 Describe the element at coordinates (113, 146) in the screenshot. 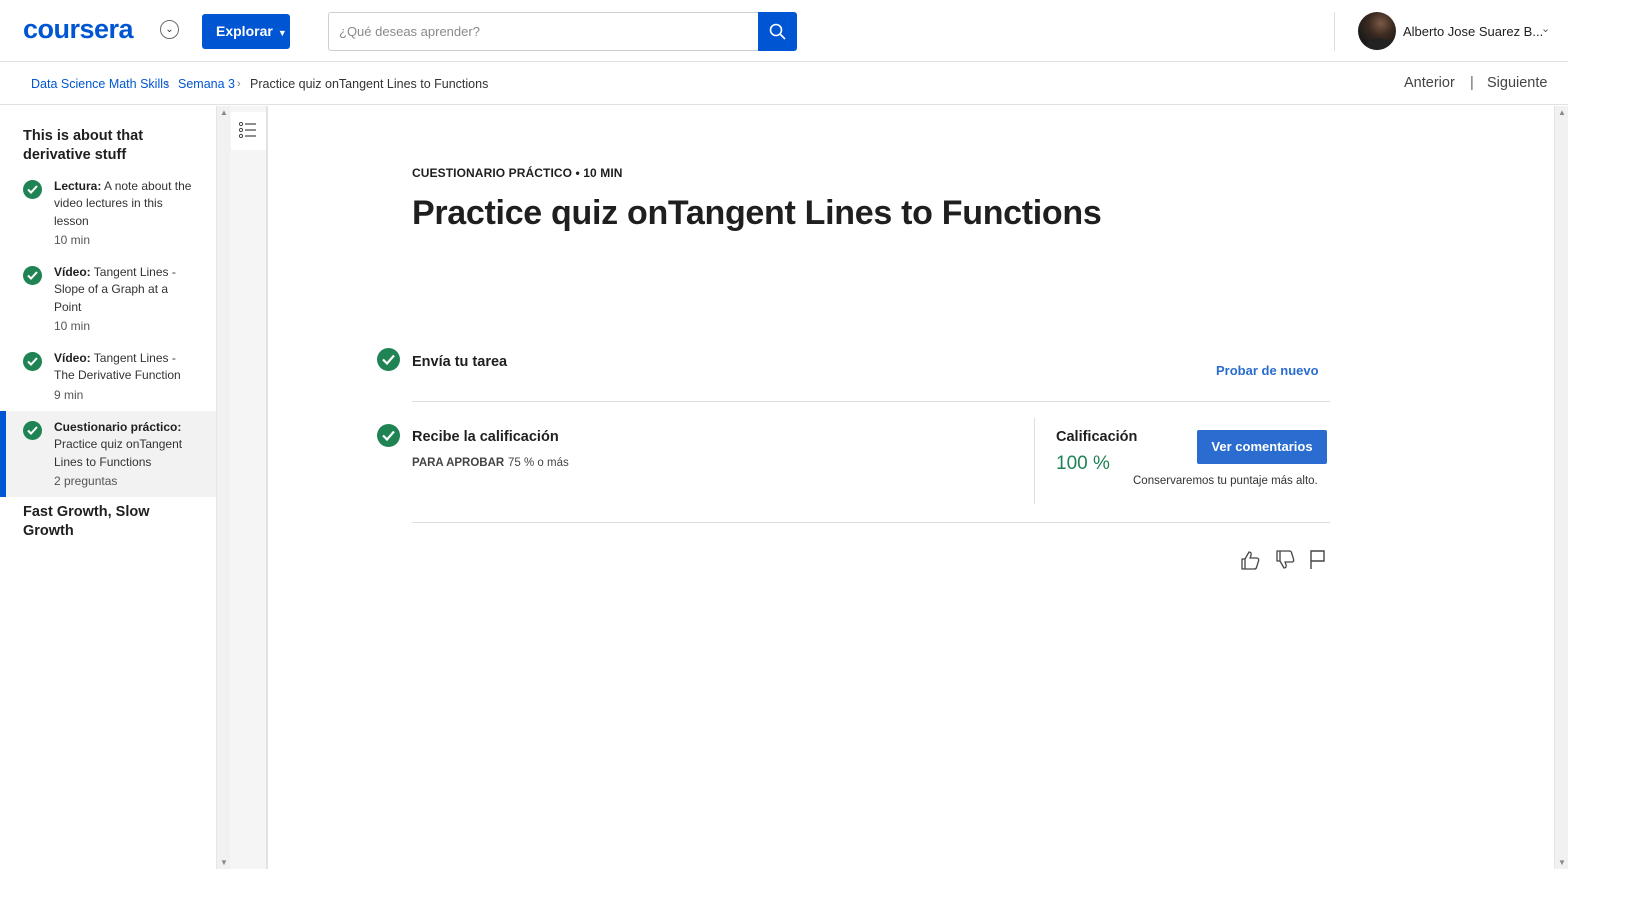

I see `lesson-title: This is about that derivative stuff` at that location.